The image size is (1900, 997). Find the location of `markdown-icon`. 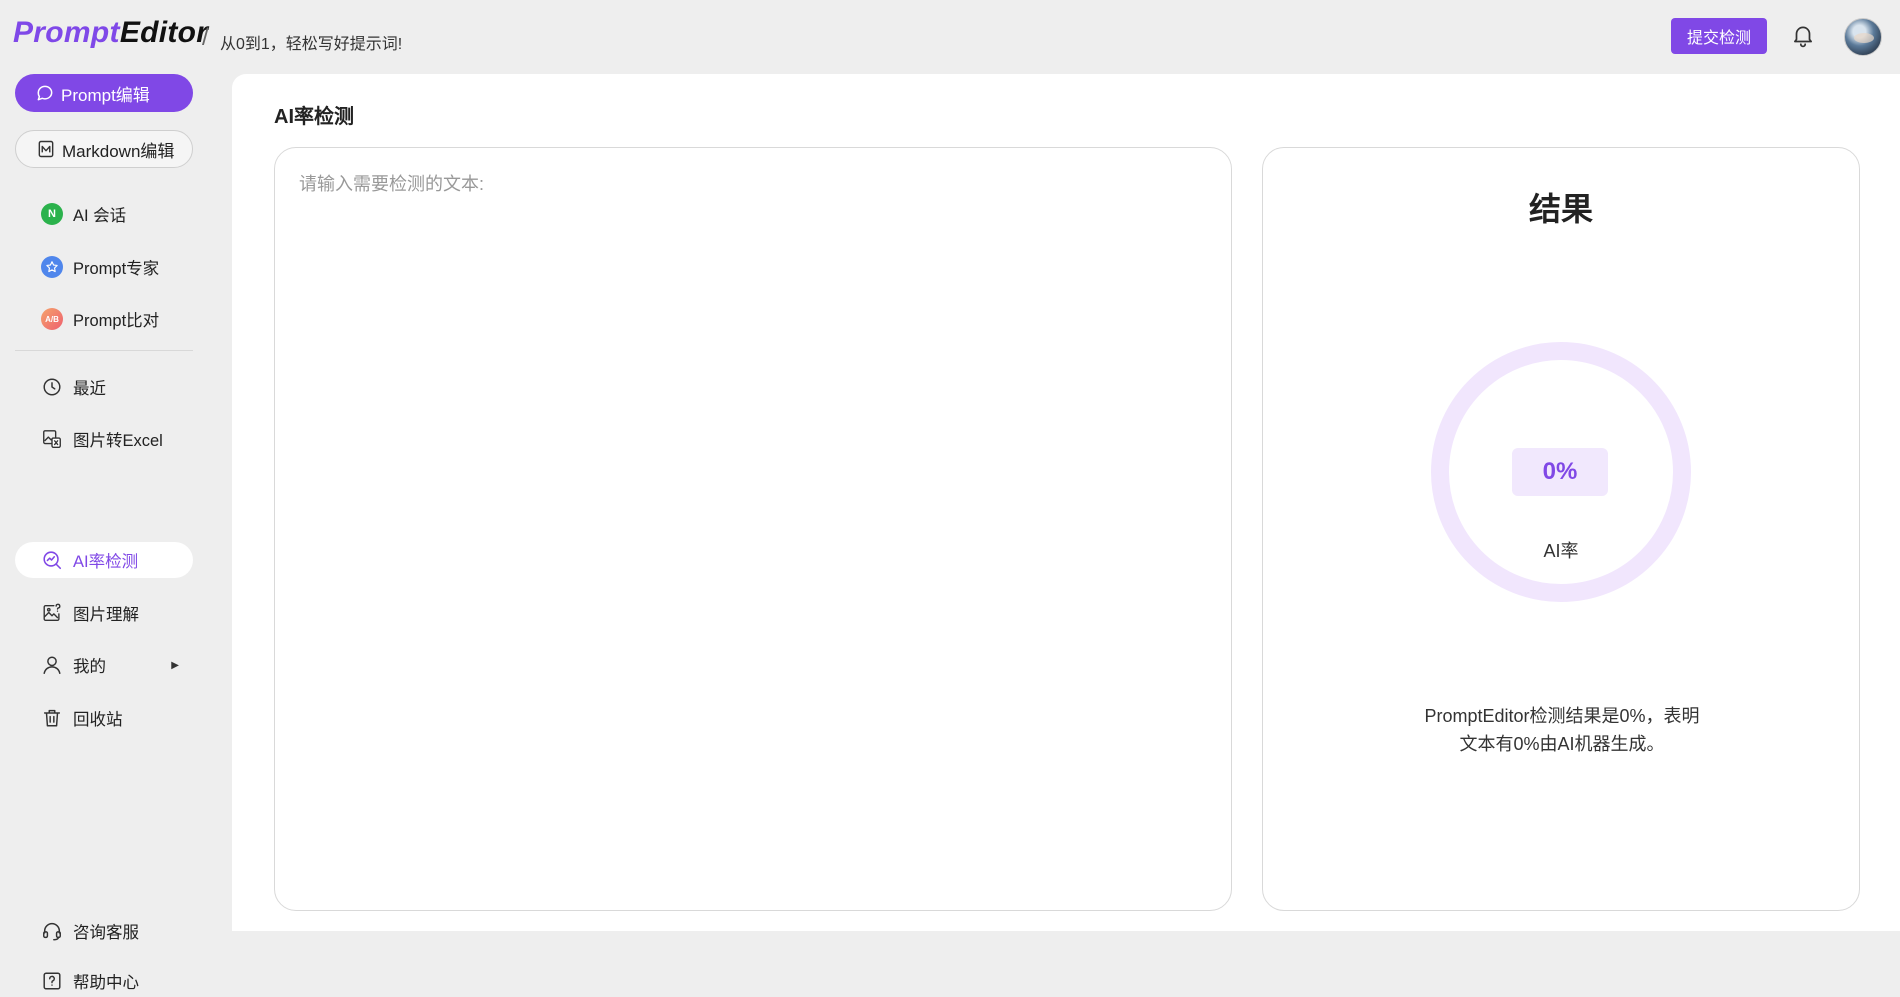

markdown-icon is located at coordinates (46, 149).